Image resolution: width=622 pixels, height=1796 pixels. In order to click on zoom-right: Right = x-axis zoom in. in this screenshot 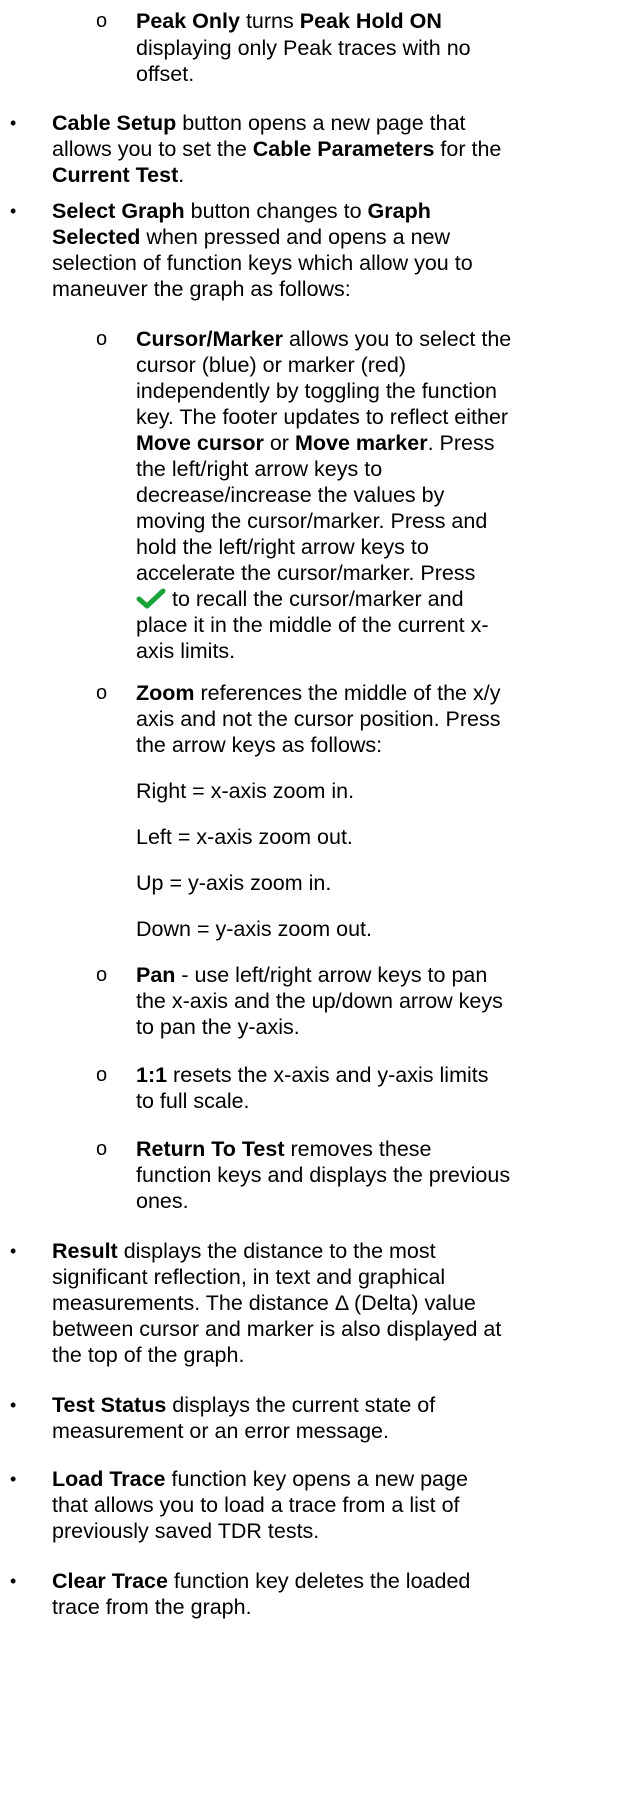, I will do `click(245, 791)`.